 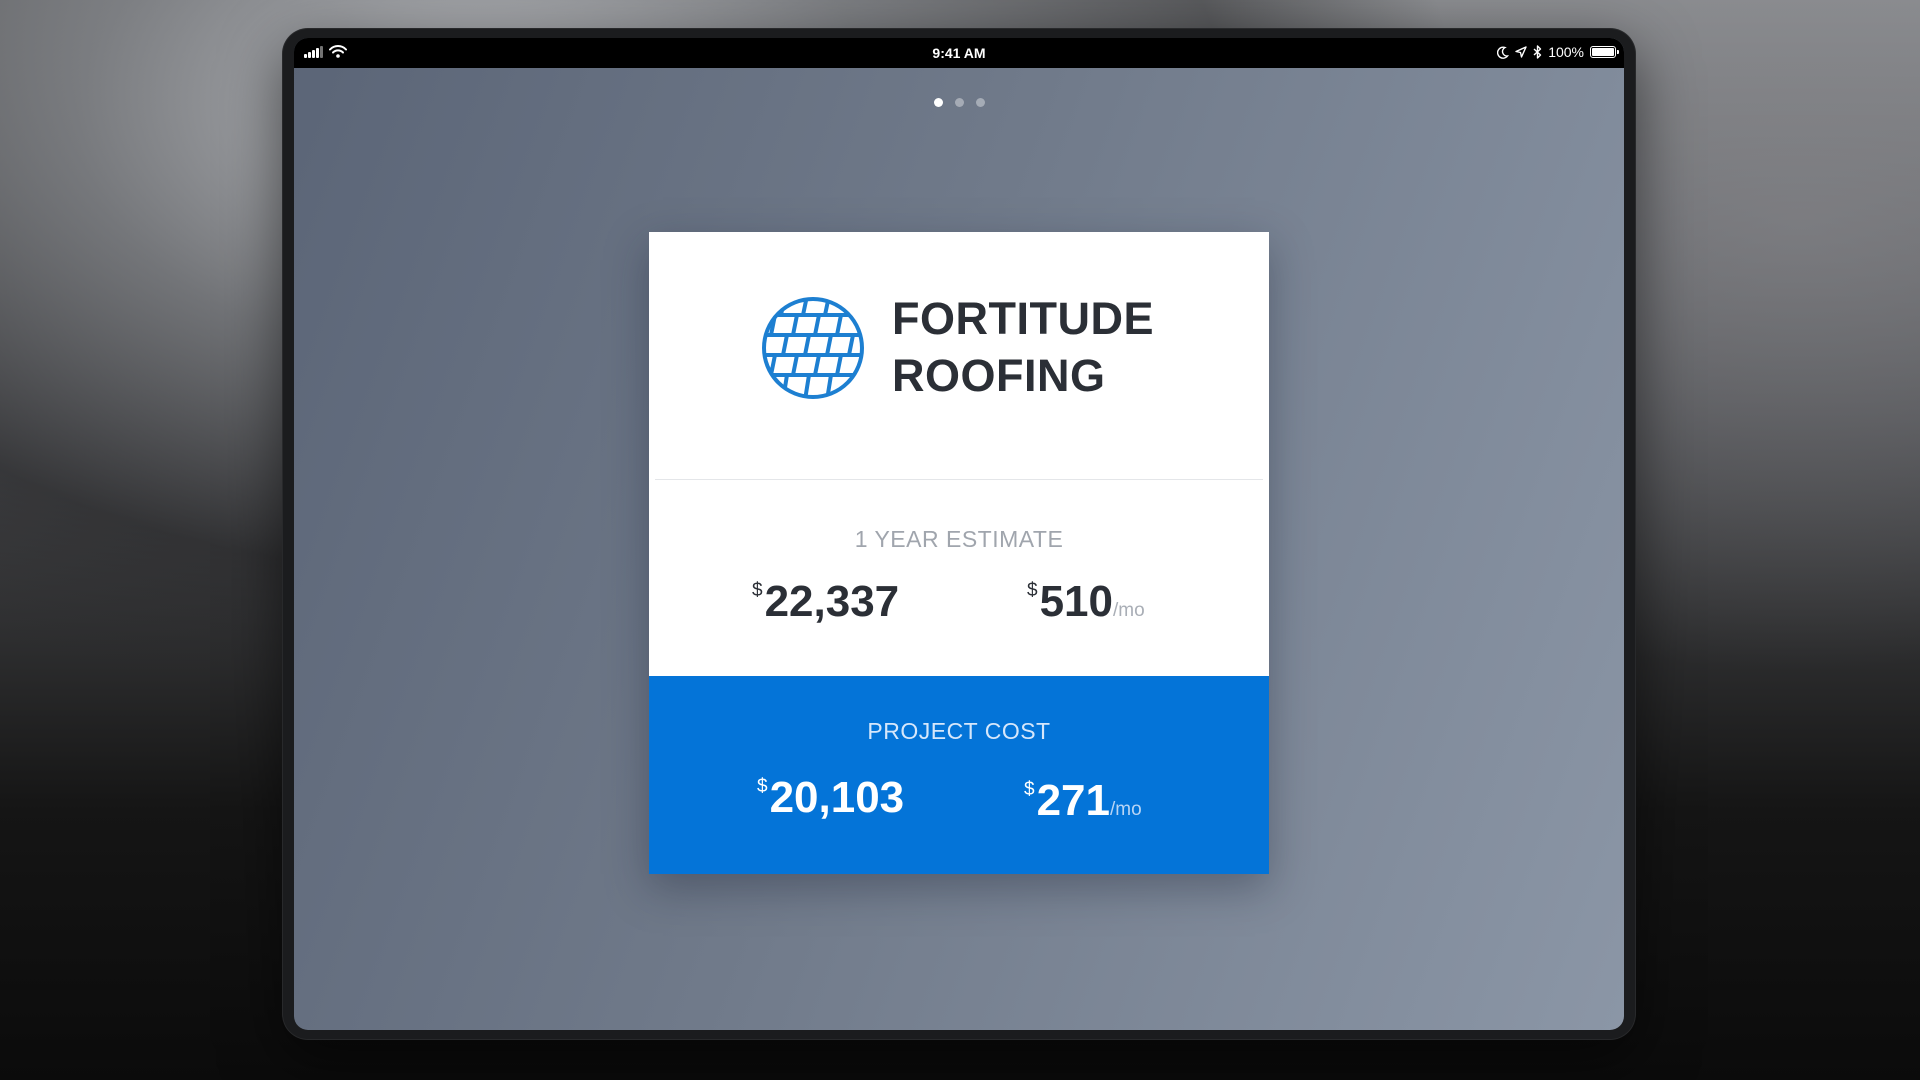 I want to click on project-cost-section: PROJECT COST $20,103 $271/mo, so click(x=959, y=775).